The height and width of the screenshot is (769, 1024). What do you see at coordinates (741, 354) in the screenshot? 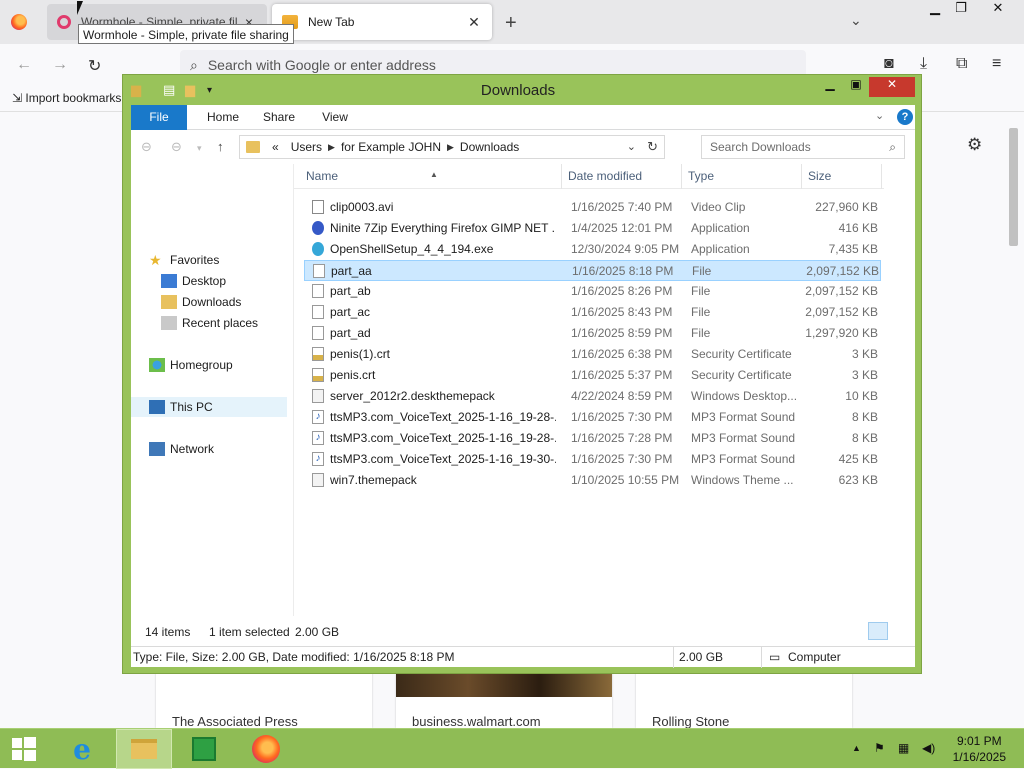
I see `file-type: Security Certificate` at bounding box center [741, 354].